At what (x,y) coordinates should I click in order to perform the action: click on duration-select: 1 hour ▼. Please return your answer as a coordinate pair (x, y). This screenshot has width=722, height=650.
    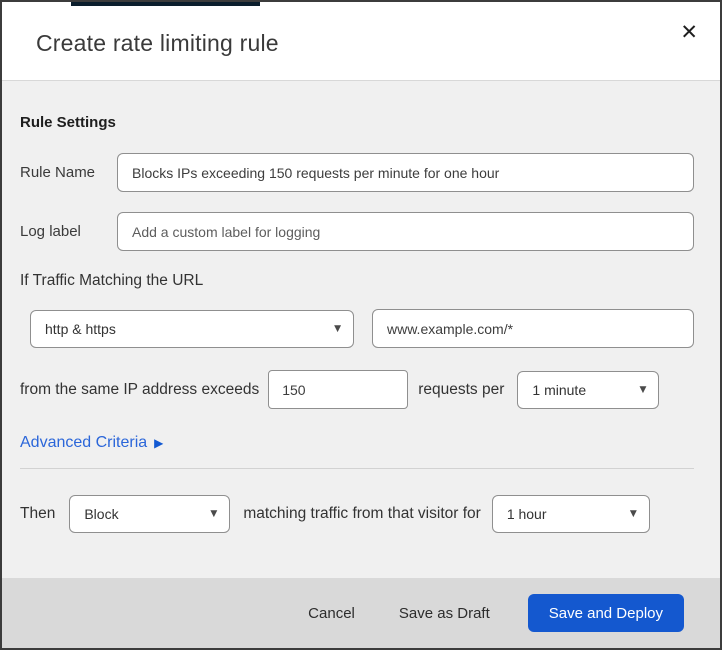
    Looking at the image, I should click on (570, 514).